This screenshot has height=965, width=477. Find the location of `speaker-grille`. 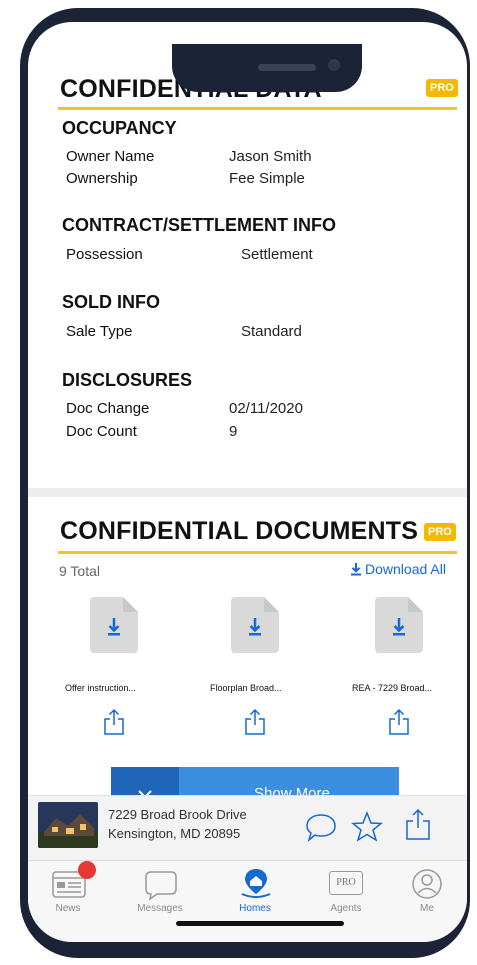

speaker-grille is located at coordinates (287, 67).